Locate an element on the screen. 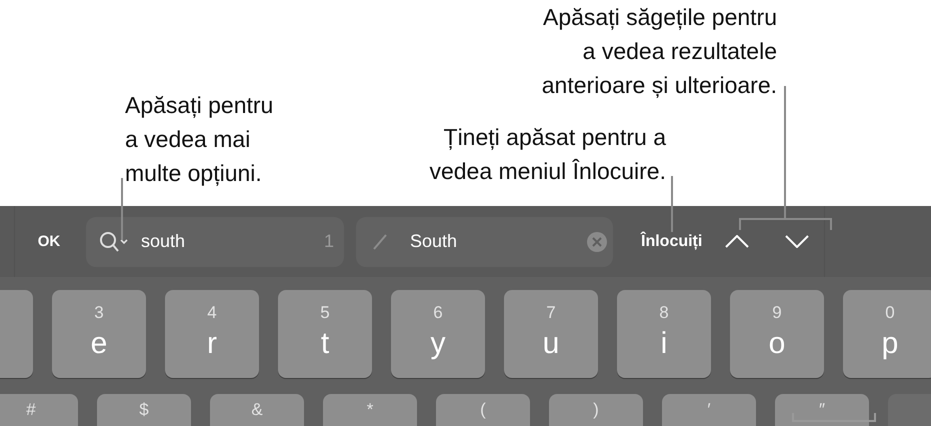 The height and width of the screenshot is (426, 931). symbol-key: $ is located at coordinates (144, 410).